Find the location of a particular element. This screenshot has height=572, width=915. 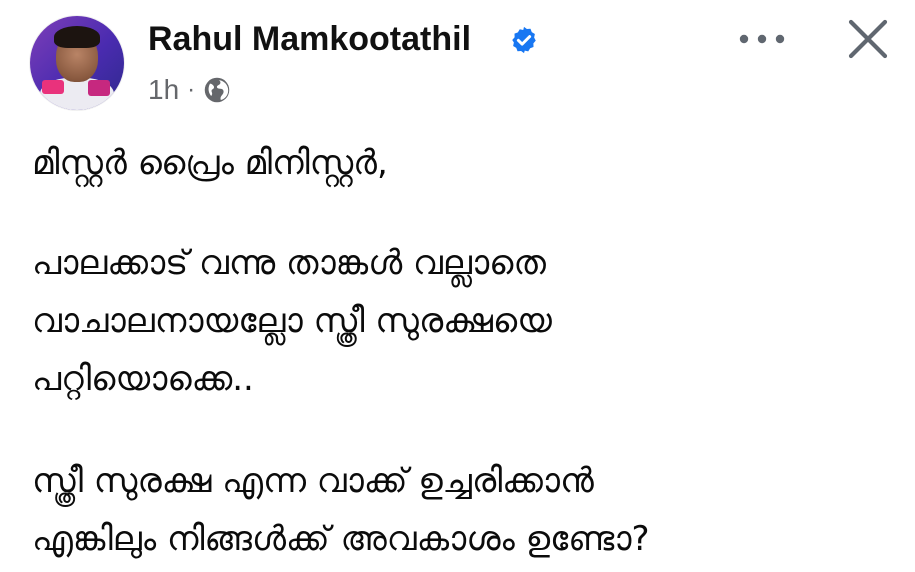

more-options-button is located at coordinates (762, 39).